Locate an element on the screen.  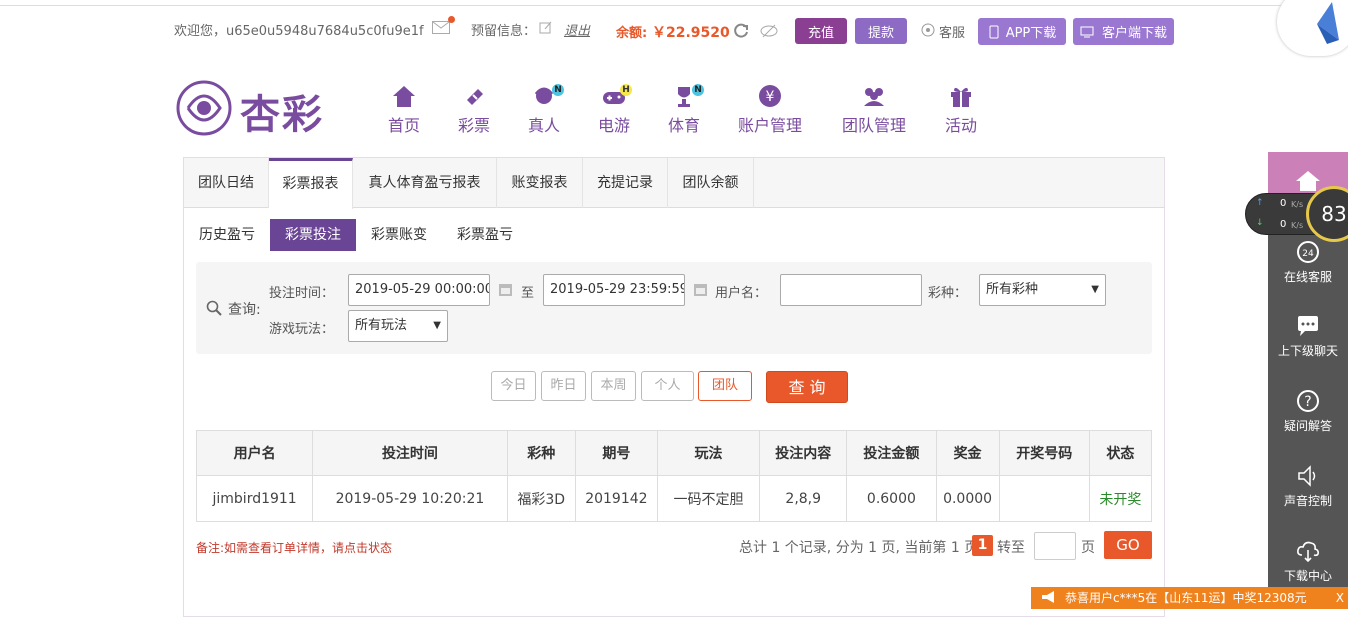
app-download-button: APP下载 is located at coordinates (1022, 31).